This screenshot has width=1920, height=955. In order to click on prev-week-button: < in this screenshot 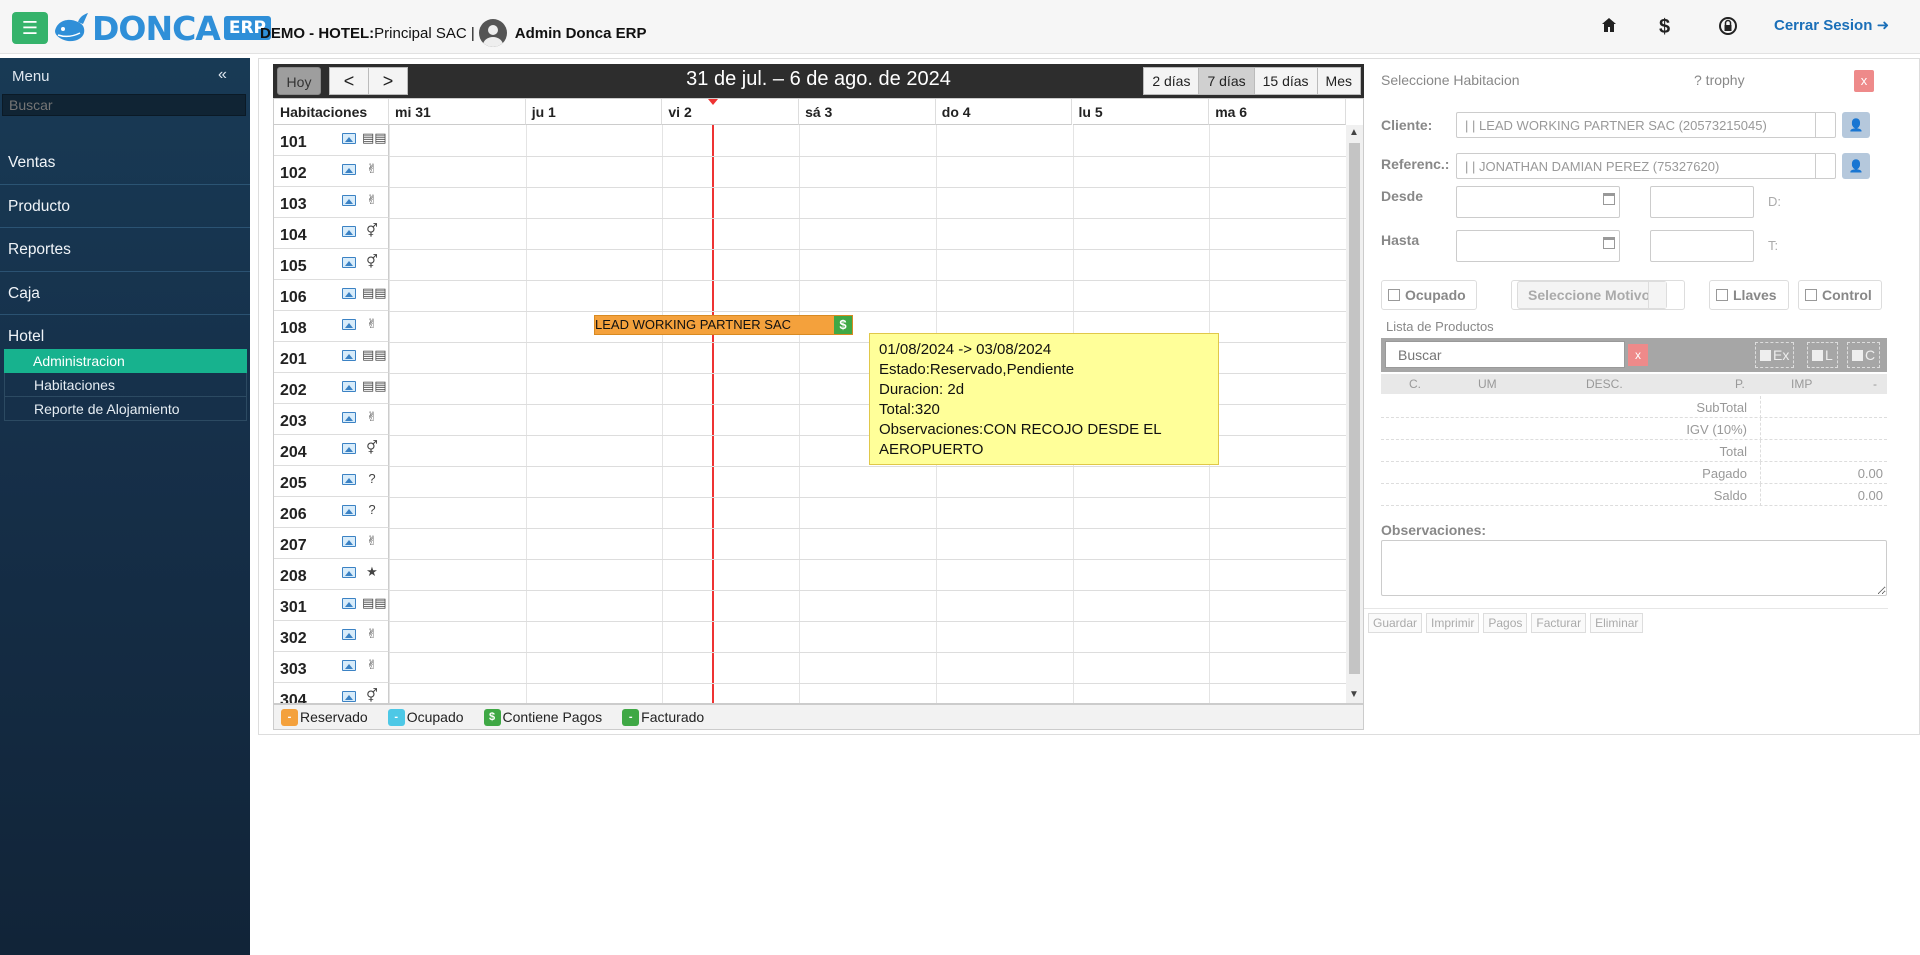, I will do `click(349, 81)`.